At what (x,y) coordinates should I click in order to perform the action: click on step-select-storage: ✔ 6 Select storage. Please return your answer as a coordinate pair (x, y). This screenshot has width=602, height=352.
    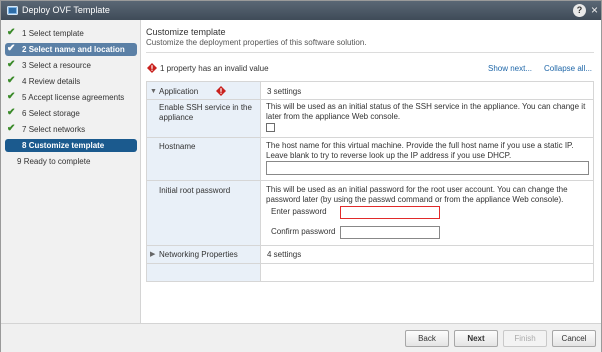
    Looking at the image, I should click on (71, 113).